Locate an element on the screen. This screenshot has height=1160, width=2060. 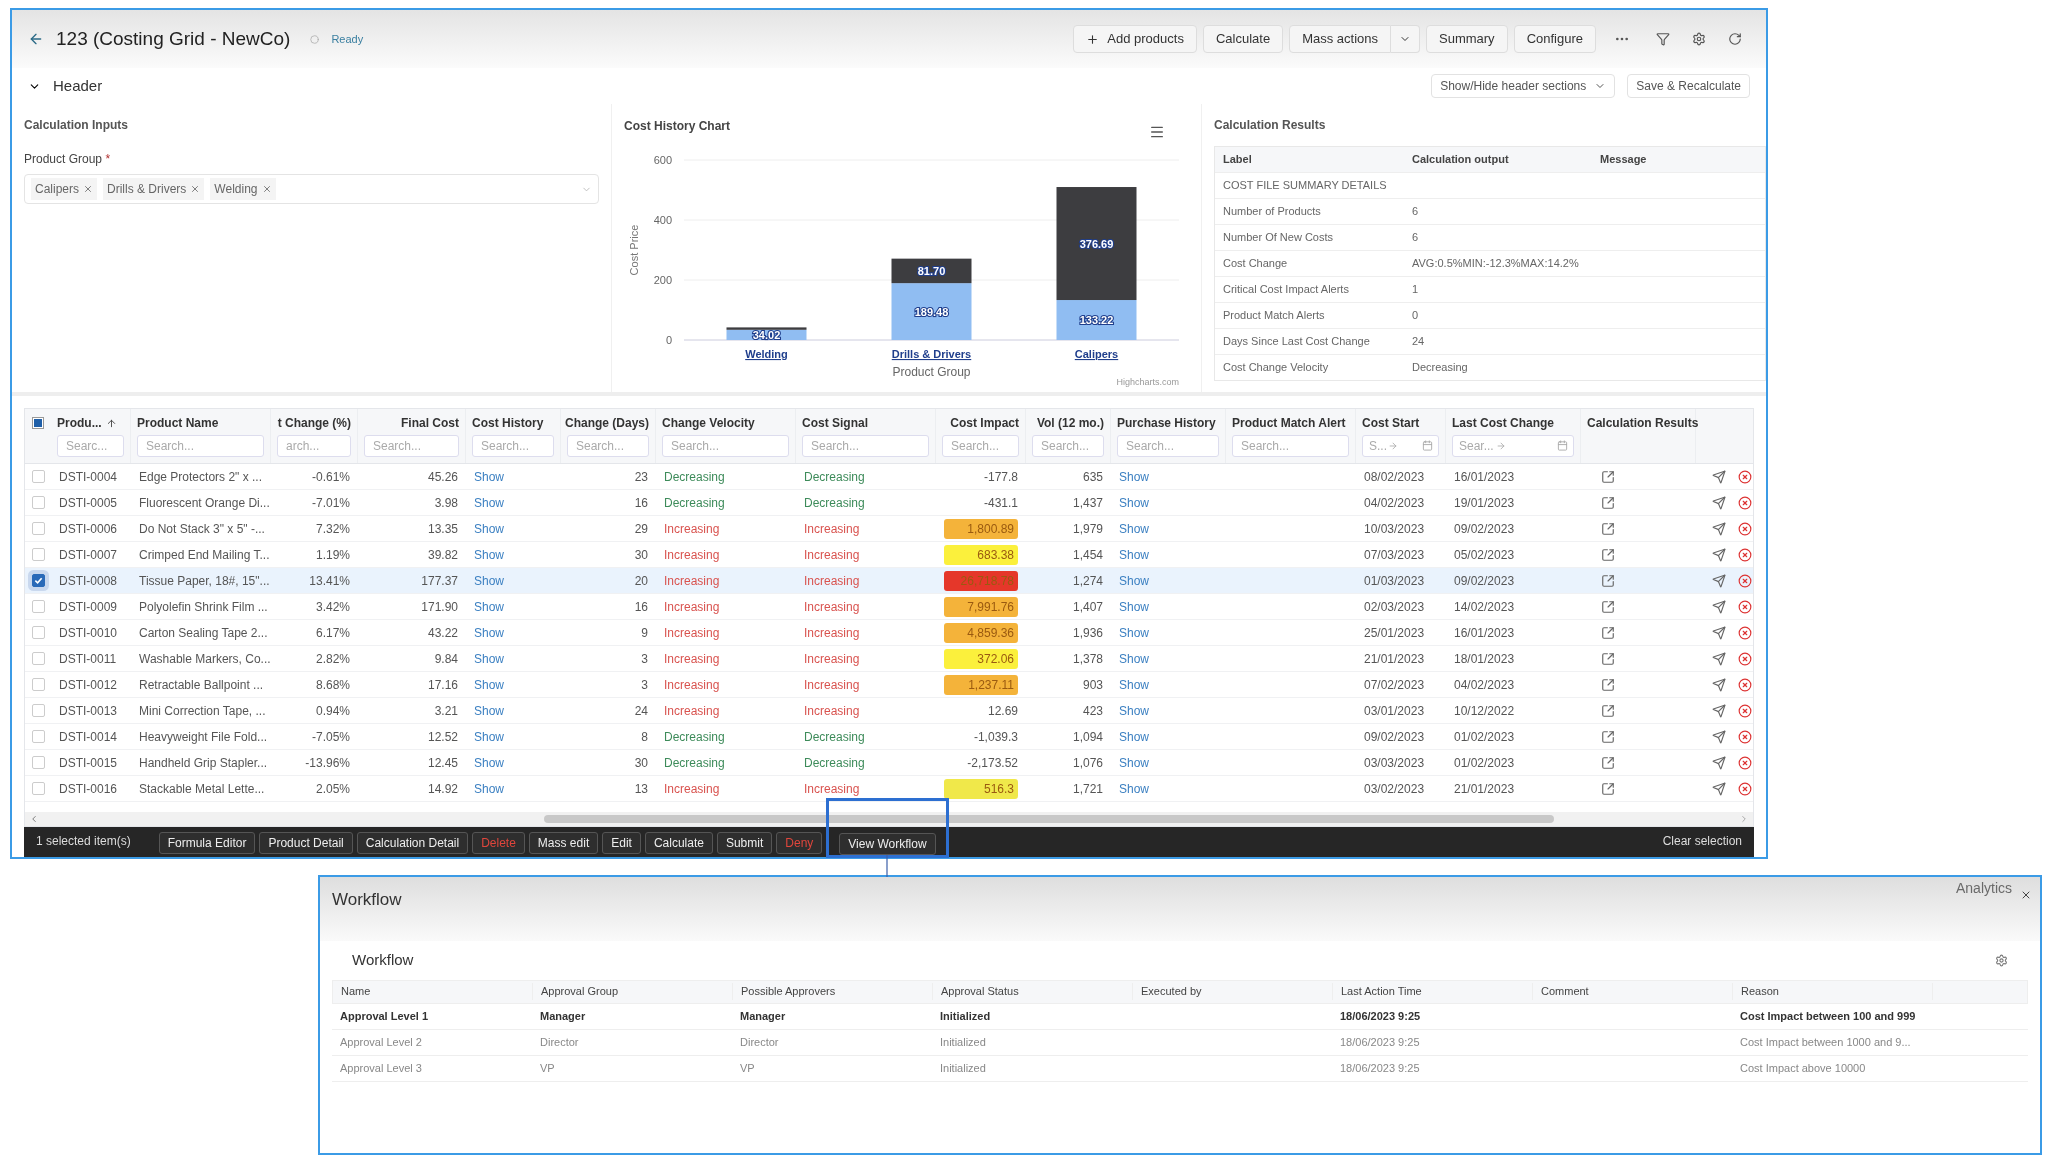
category-label: Drills & Drivers is located at coordinates (931, 354).